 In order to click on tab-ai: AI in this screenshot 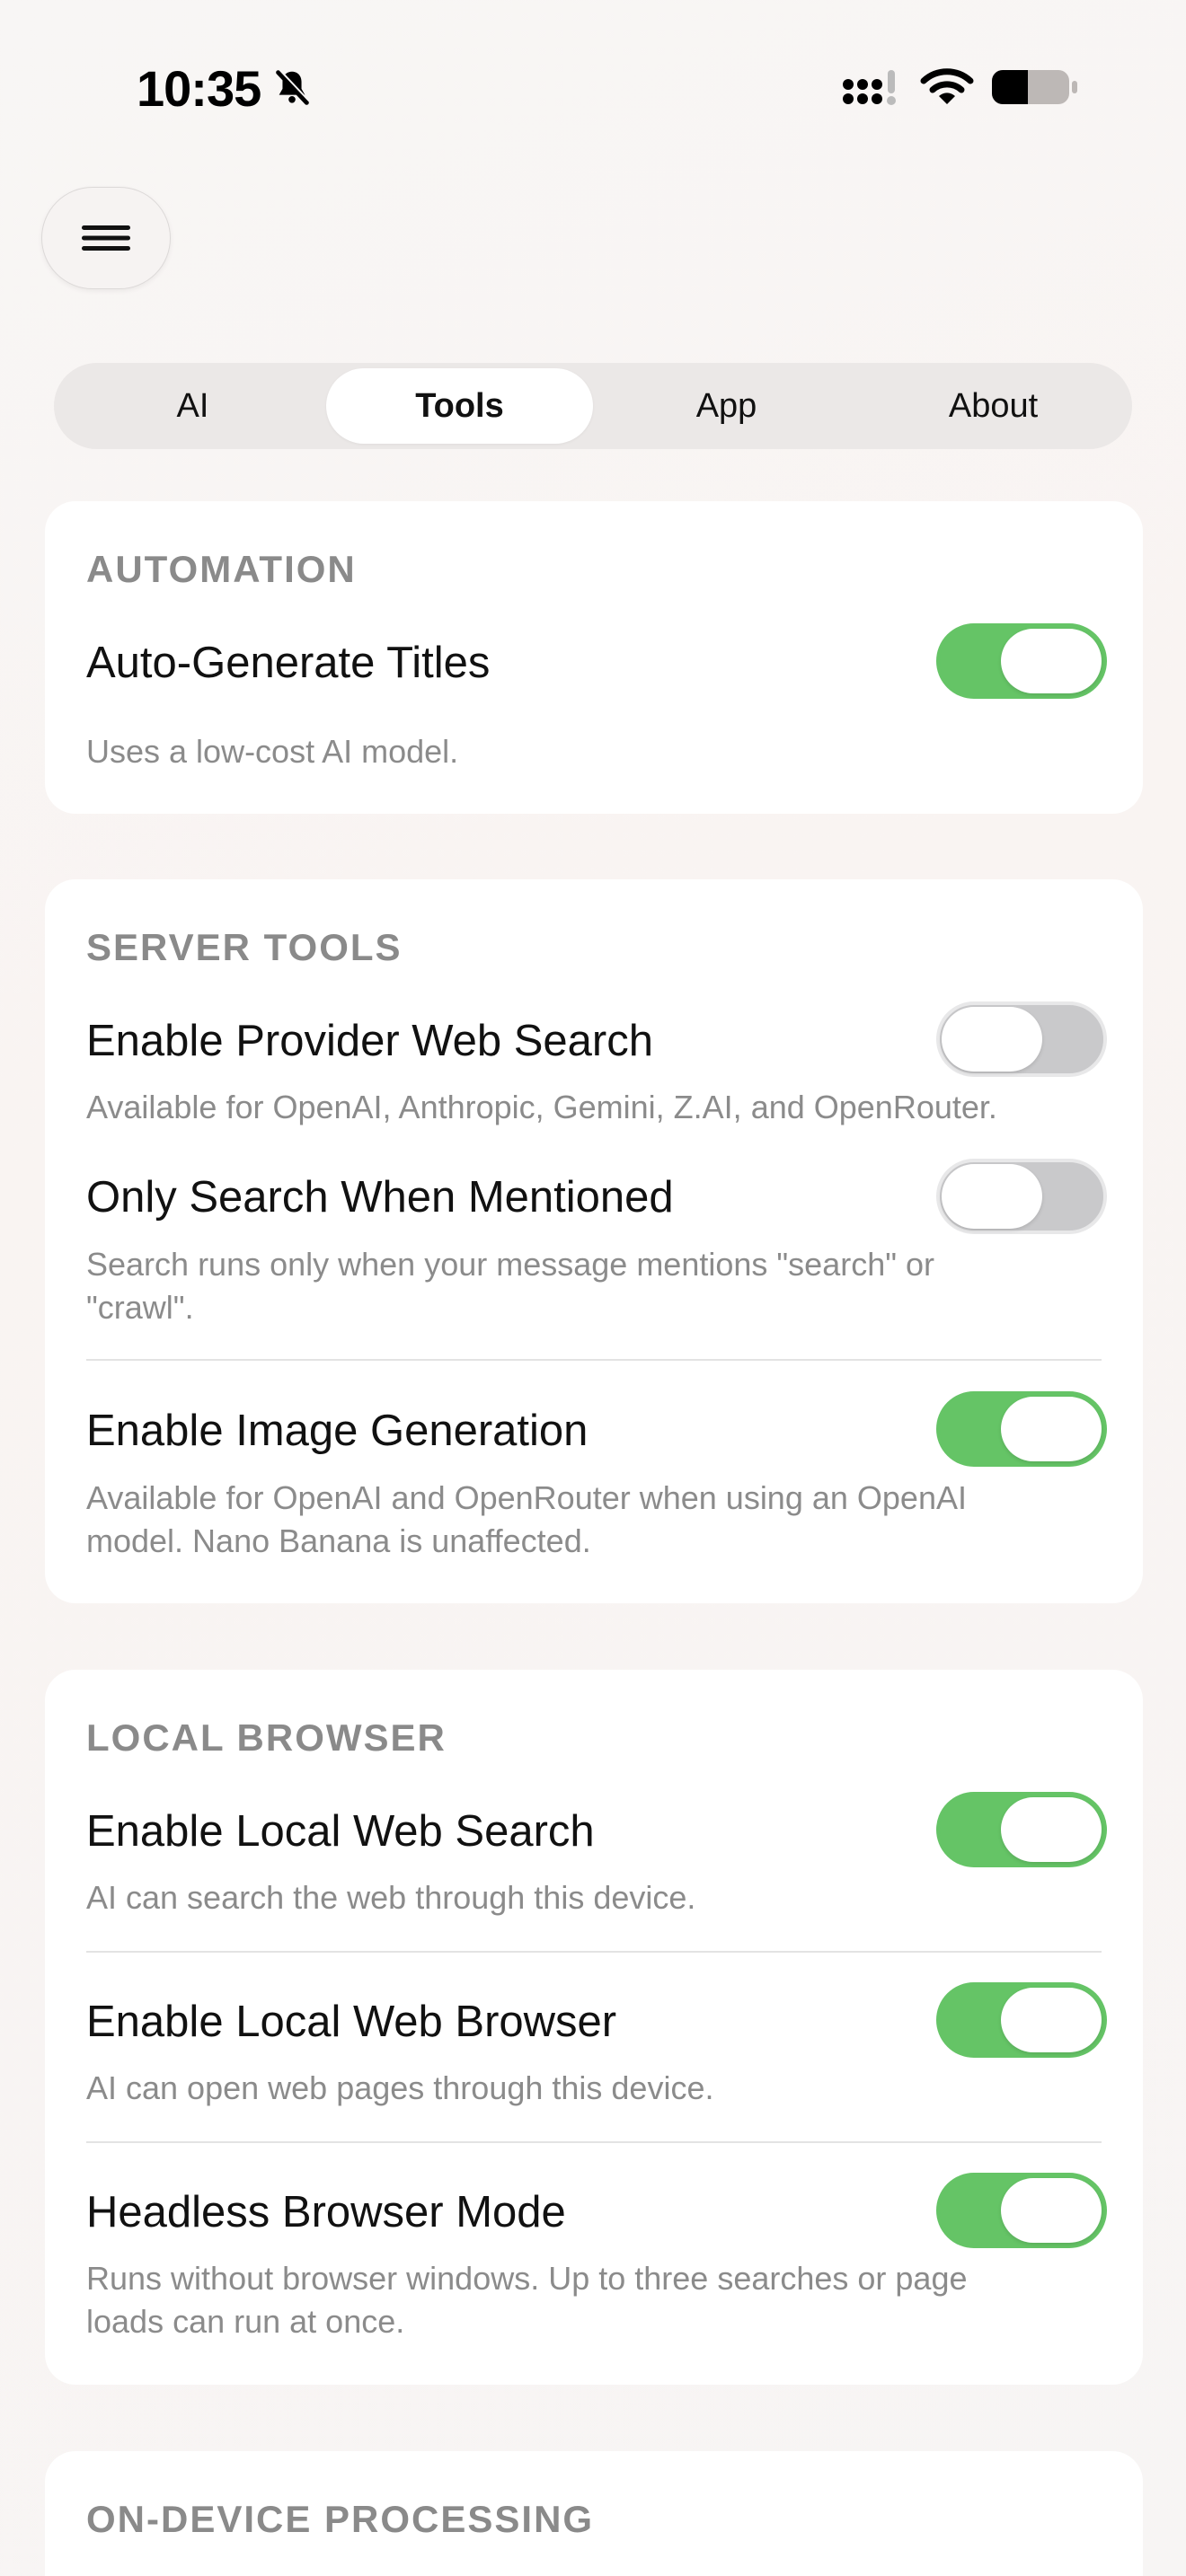, I will do `click(192, 406)`.